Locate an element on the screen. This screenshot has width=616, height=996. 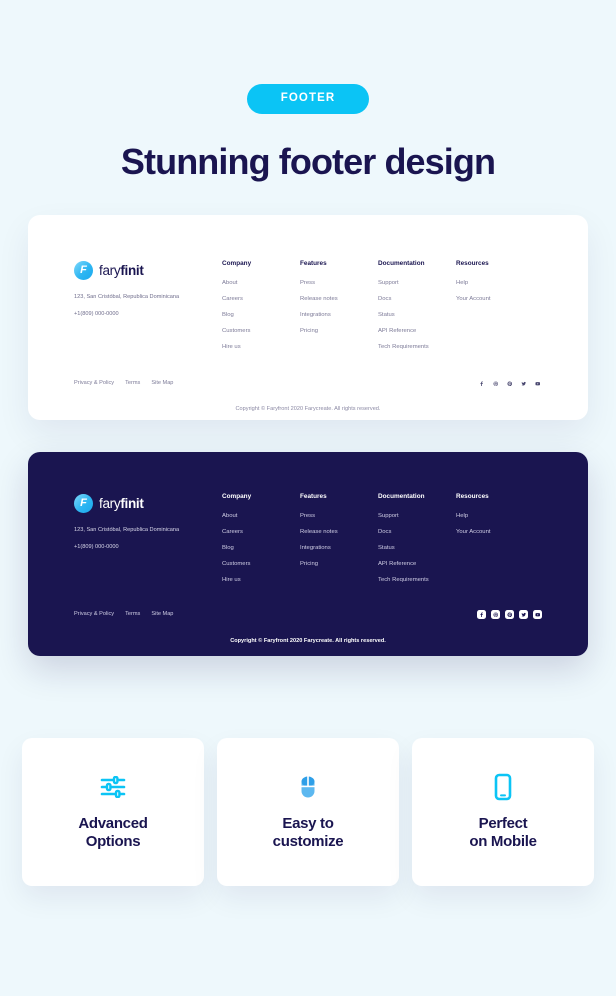
feature-label: Advanced Options is located at coordinates (113, 833).